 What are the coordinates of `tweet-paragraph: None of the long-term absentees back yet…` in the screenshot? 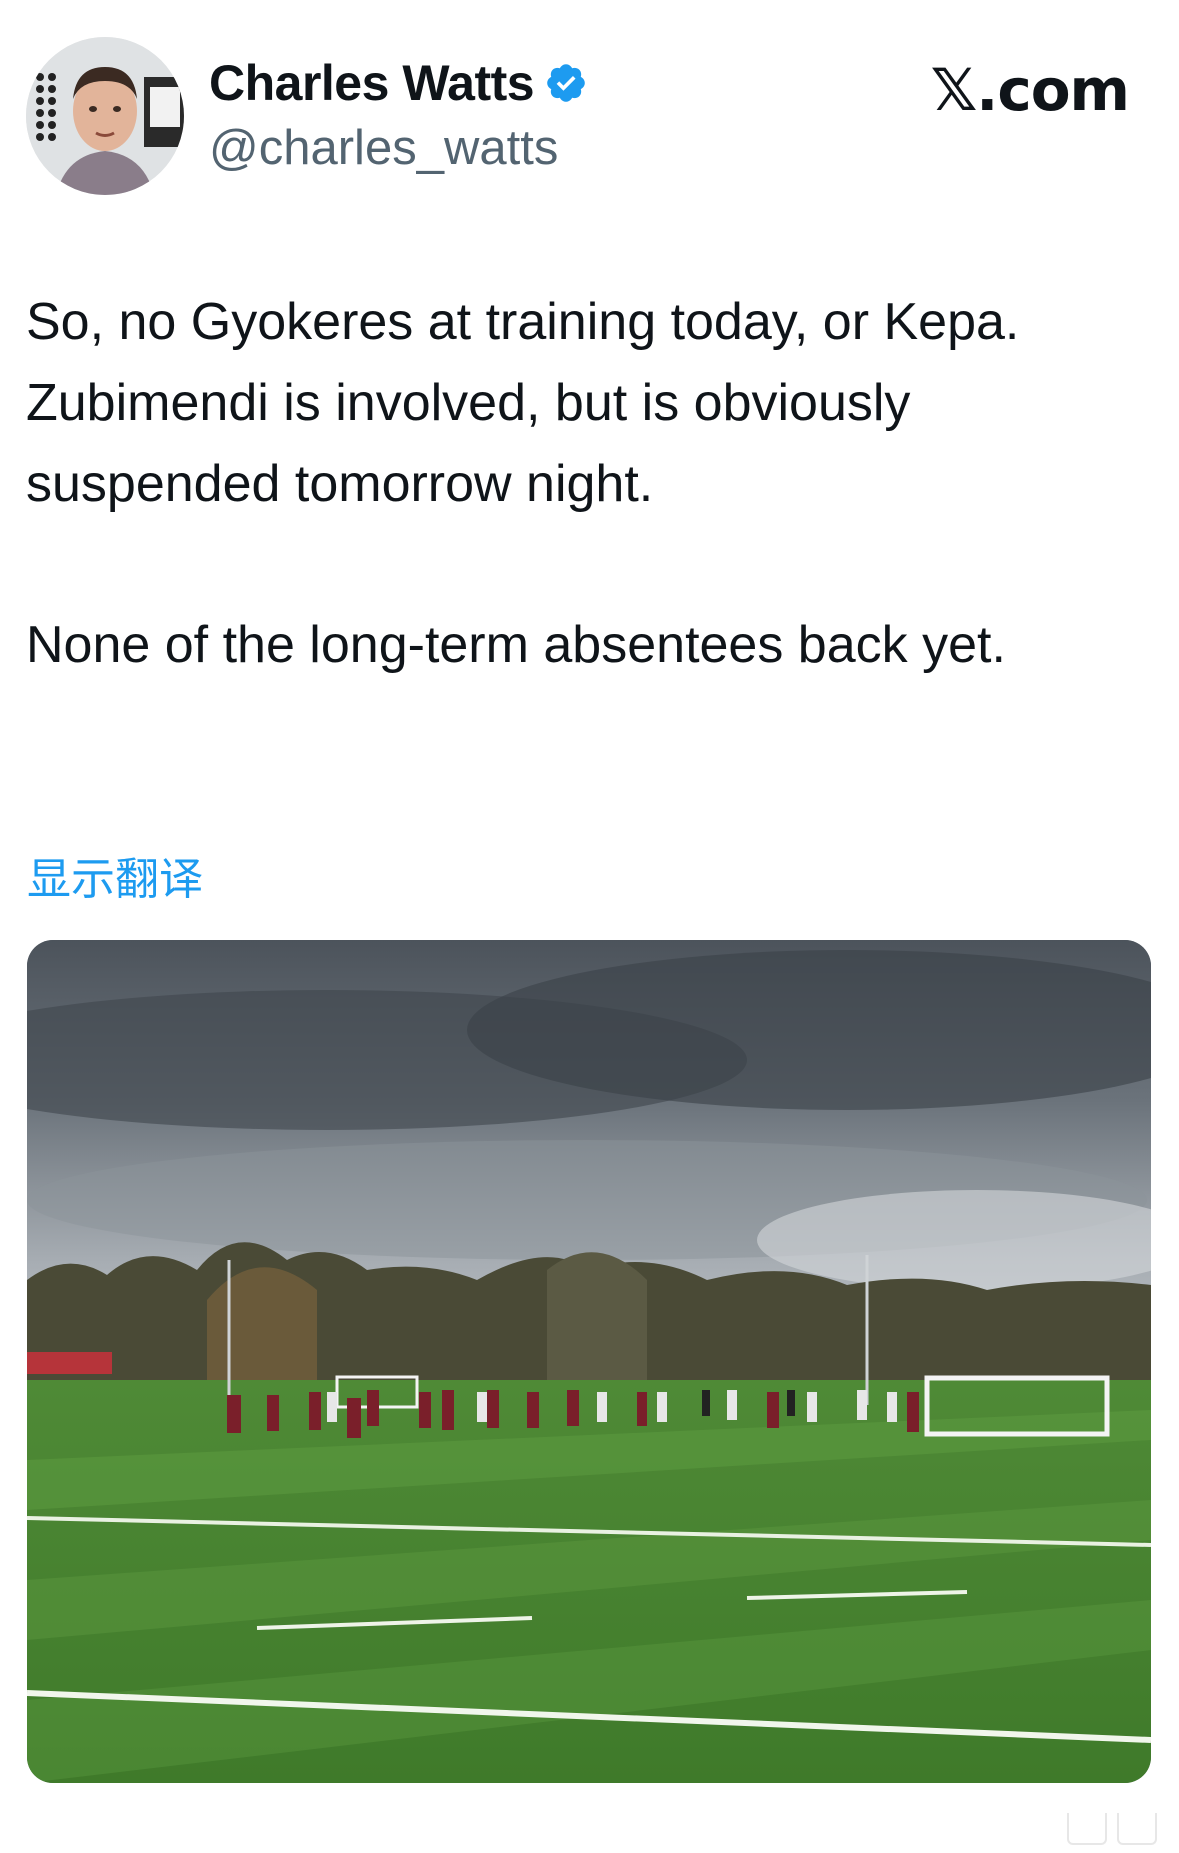 It's located at (516, 645).